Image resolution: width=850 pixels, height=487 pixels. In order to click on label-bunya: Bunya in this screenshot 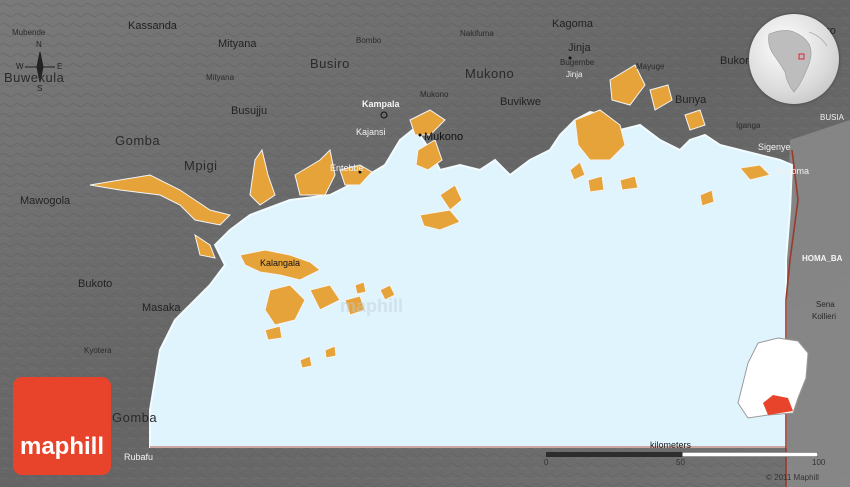, I will do `click(691, 100)`.